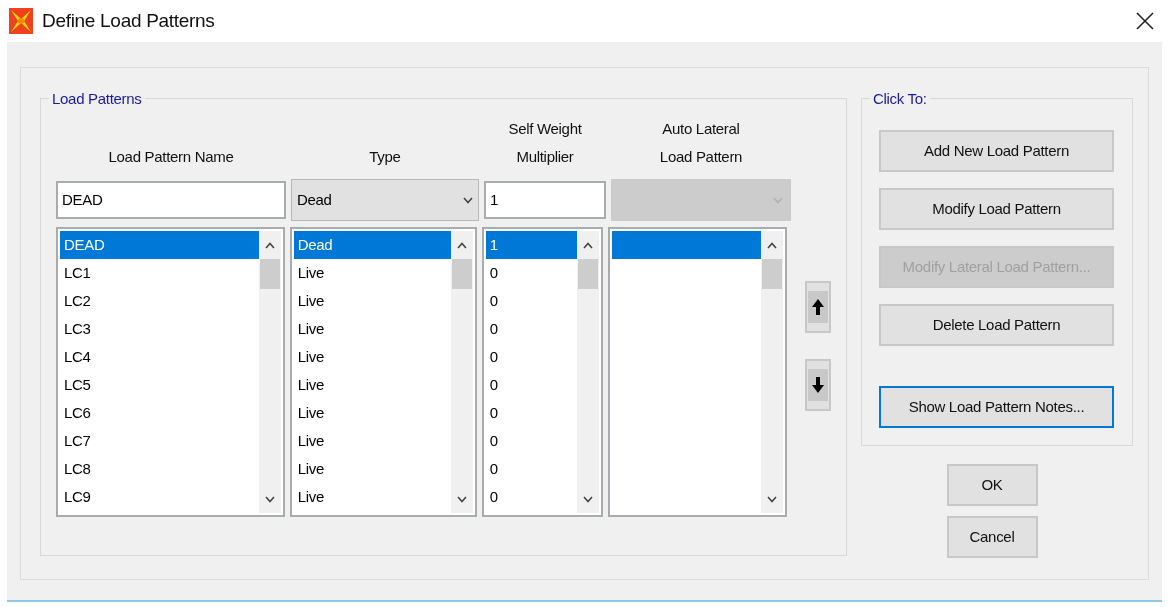 This screenshot has width=1169, height=607. I want to click on ok-button: OK, so click(992, 485).